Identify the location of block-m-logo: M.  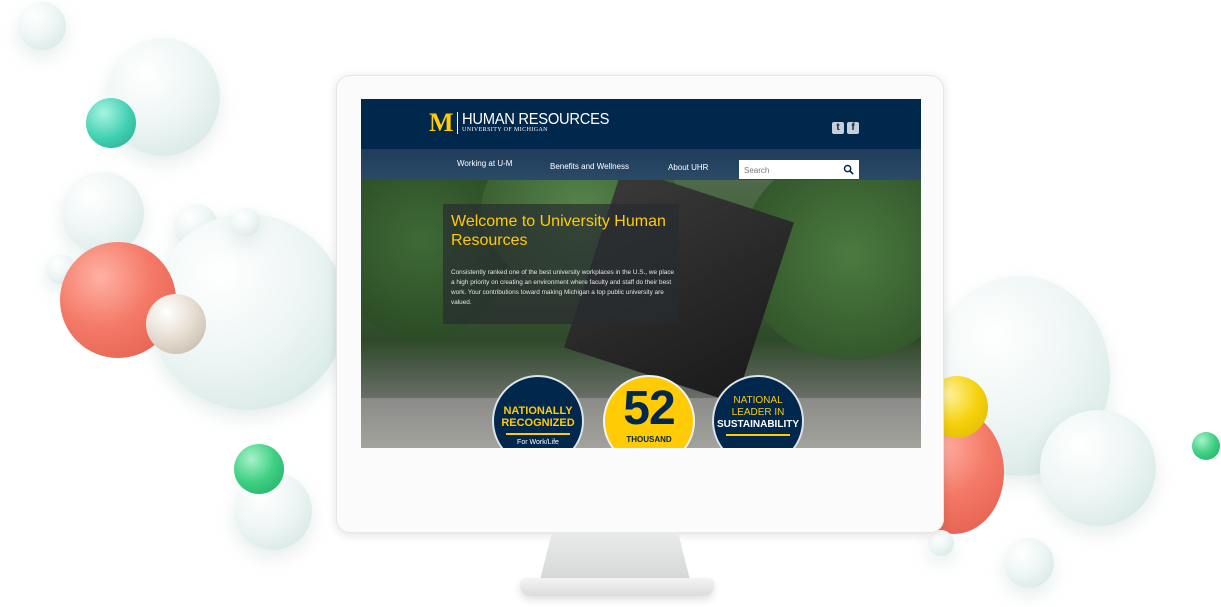
(441, 123).